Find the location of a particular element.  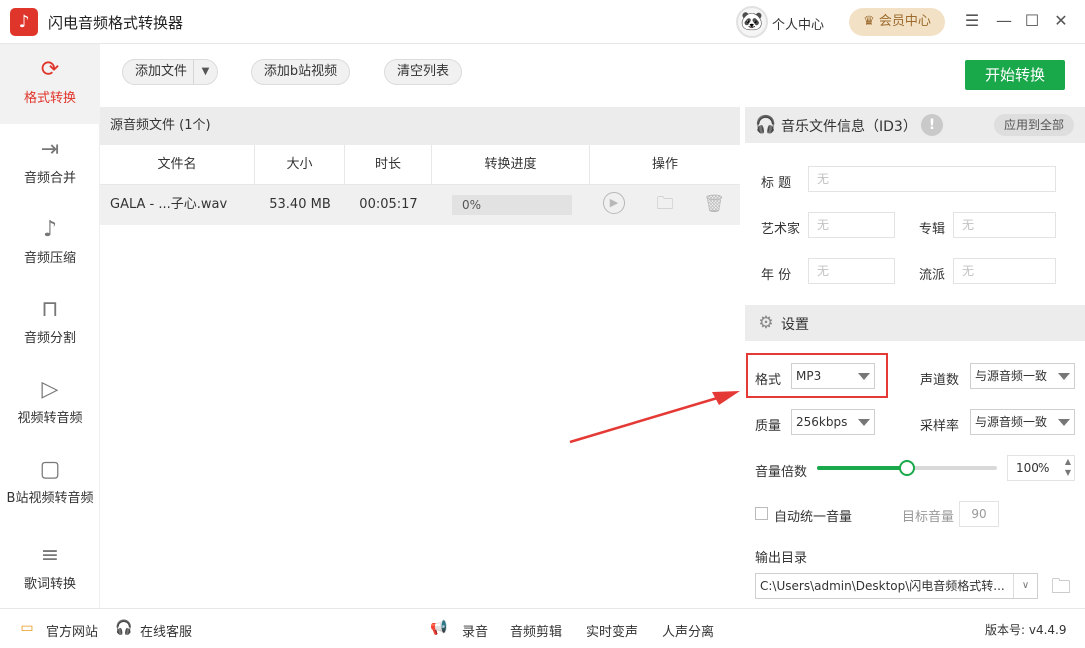

record-link: 录音 is located at coordinates (475, 630).